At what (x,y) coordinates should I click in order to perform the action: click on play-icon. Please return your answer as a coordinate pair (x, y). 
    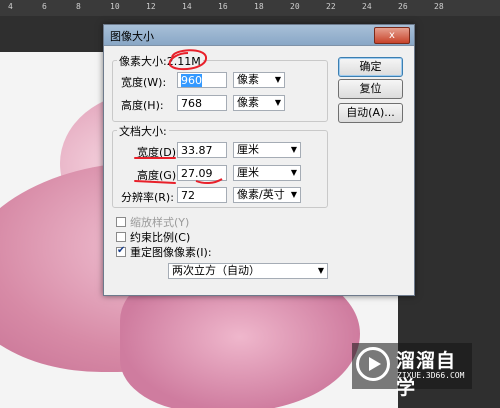
    Looking at the image, I should click on (373, 364).